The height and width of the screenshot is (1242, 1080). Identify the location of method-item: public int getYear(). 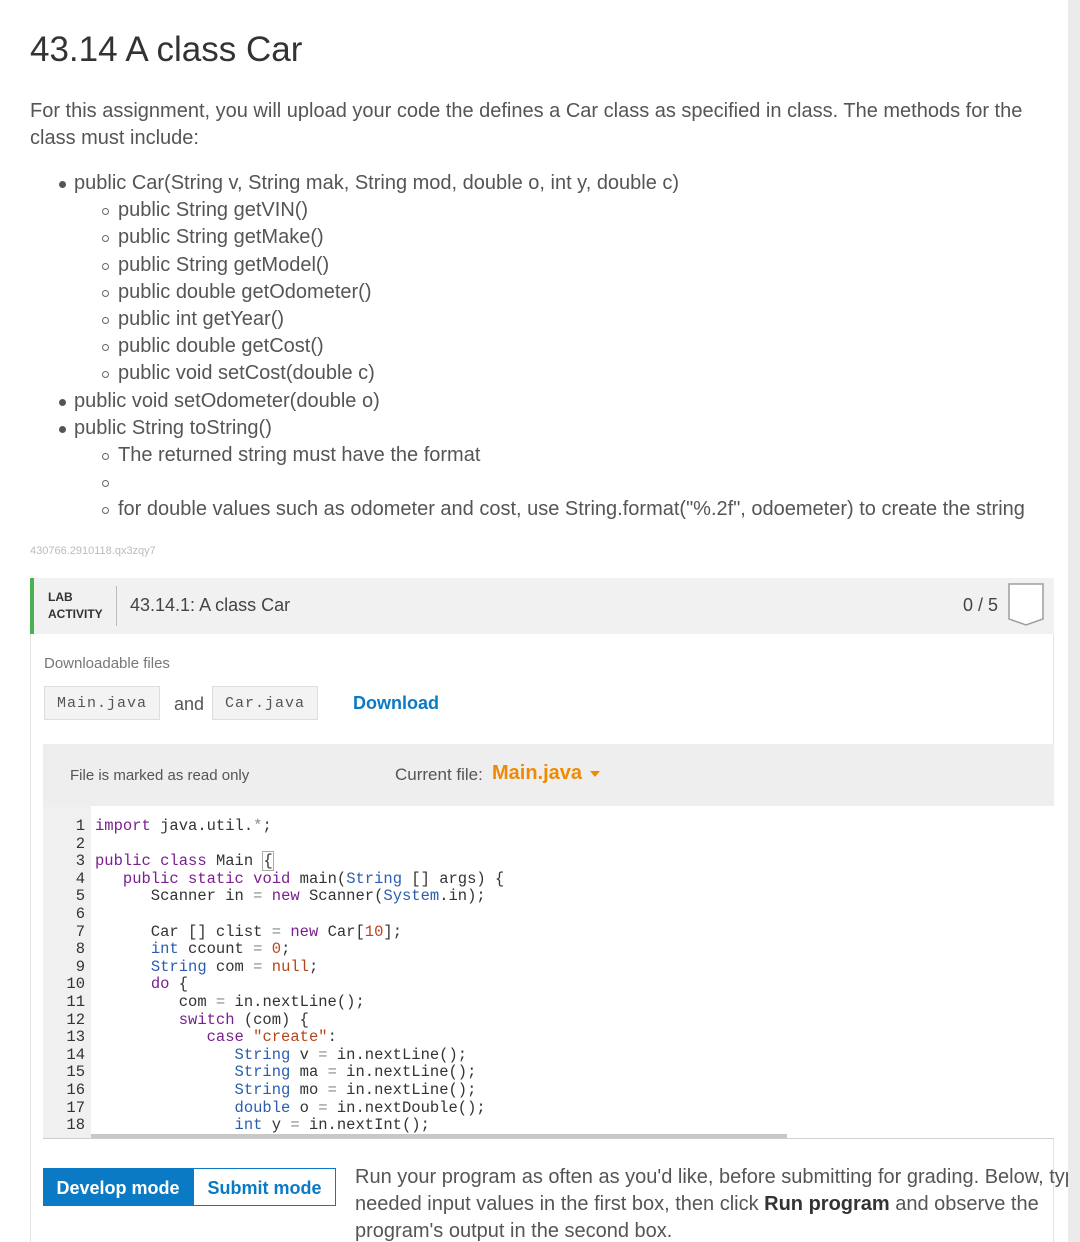
(527, 319).